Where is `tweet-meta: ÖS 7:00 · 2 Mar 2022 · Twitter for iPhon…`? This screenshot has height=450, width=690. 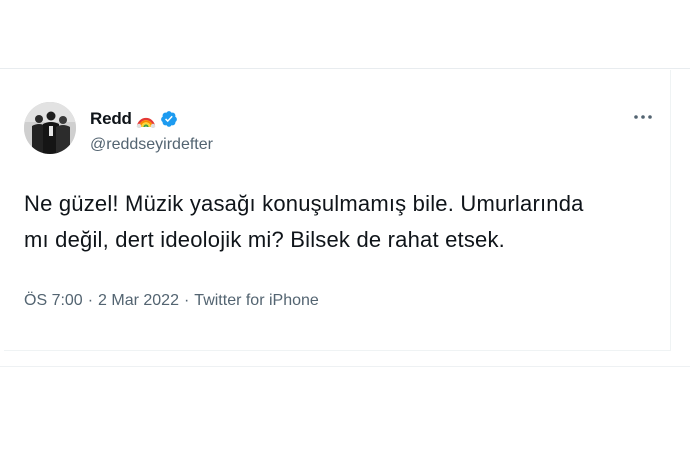
tweet-meta: ÖS 7:00 · 2 Mar 2022 · Twitter for iPhon… is located at coordinates (171, 301).